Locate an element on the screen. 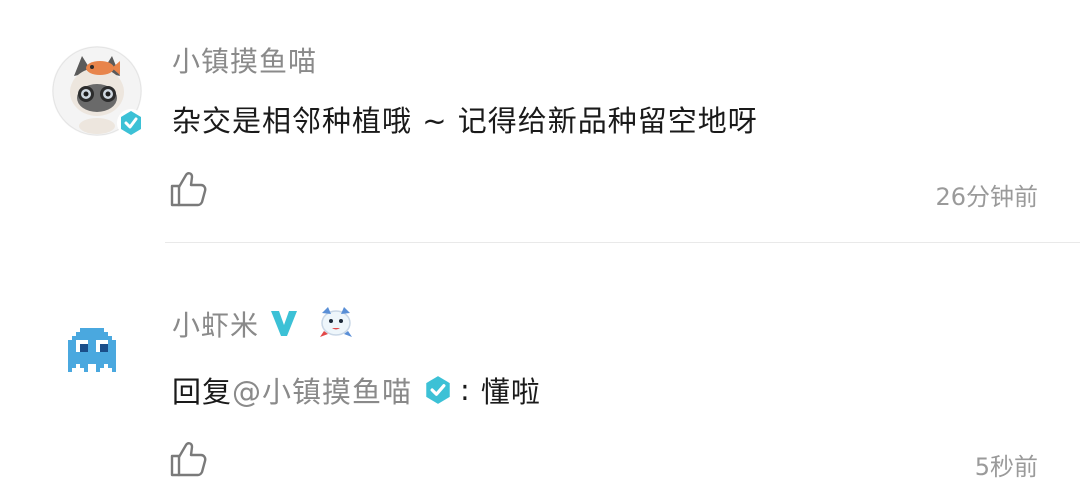 The image size is (1080, 482). comment-divider is located at coordinates (622, 242).